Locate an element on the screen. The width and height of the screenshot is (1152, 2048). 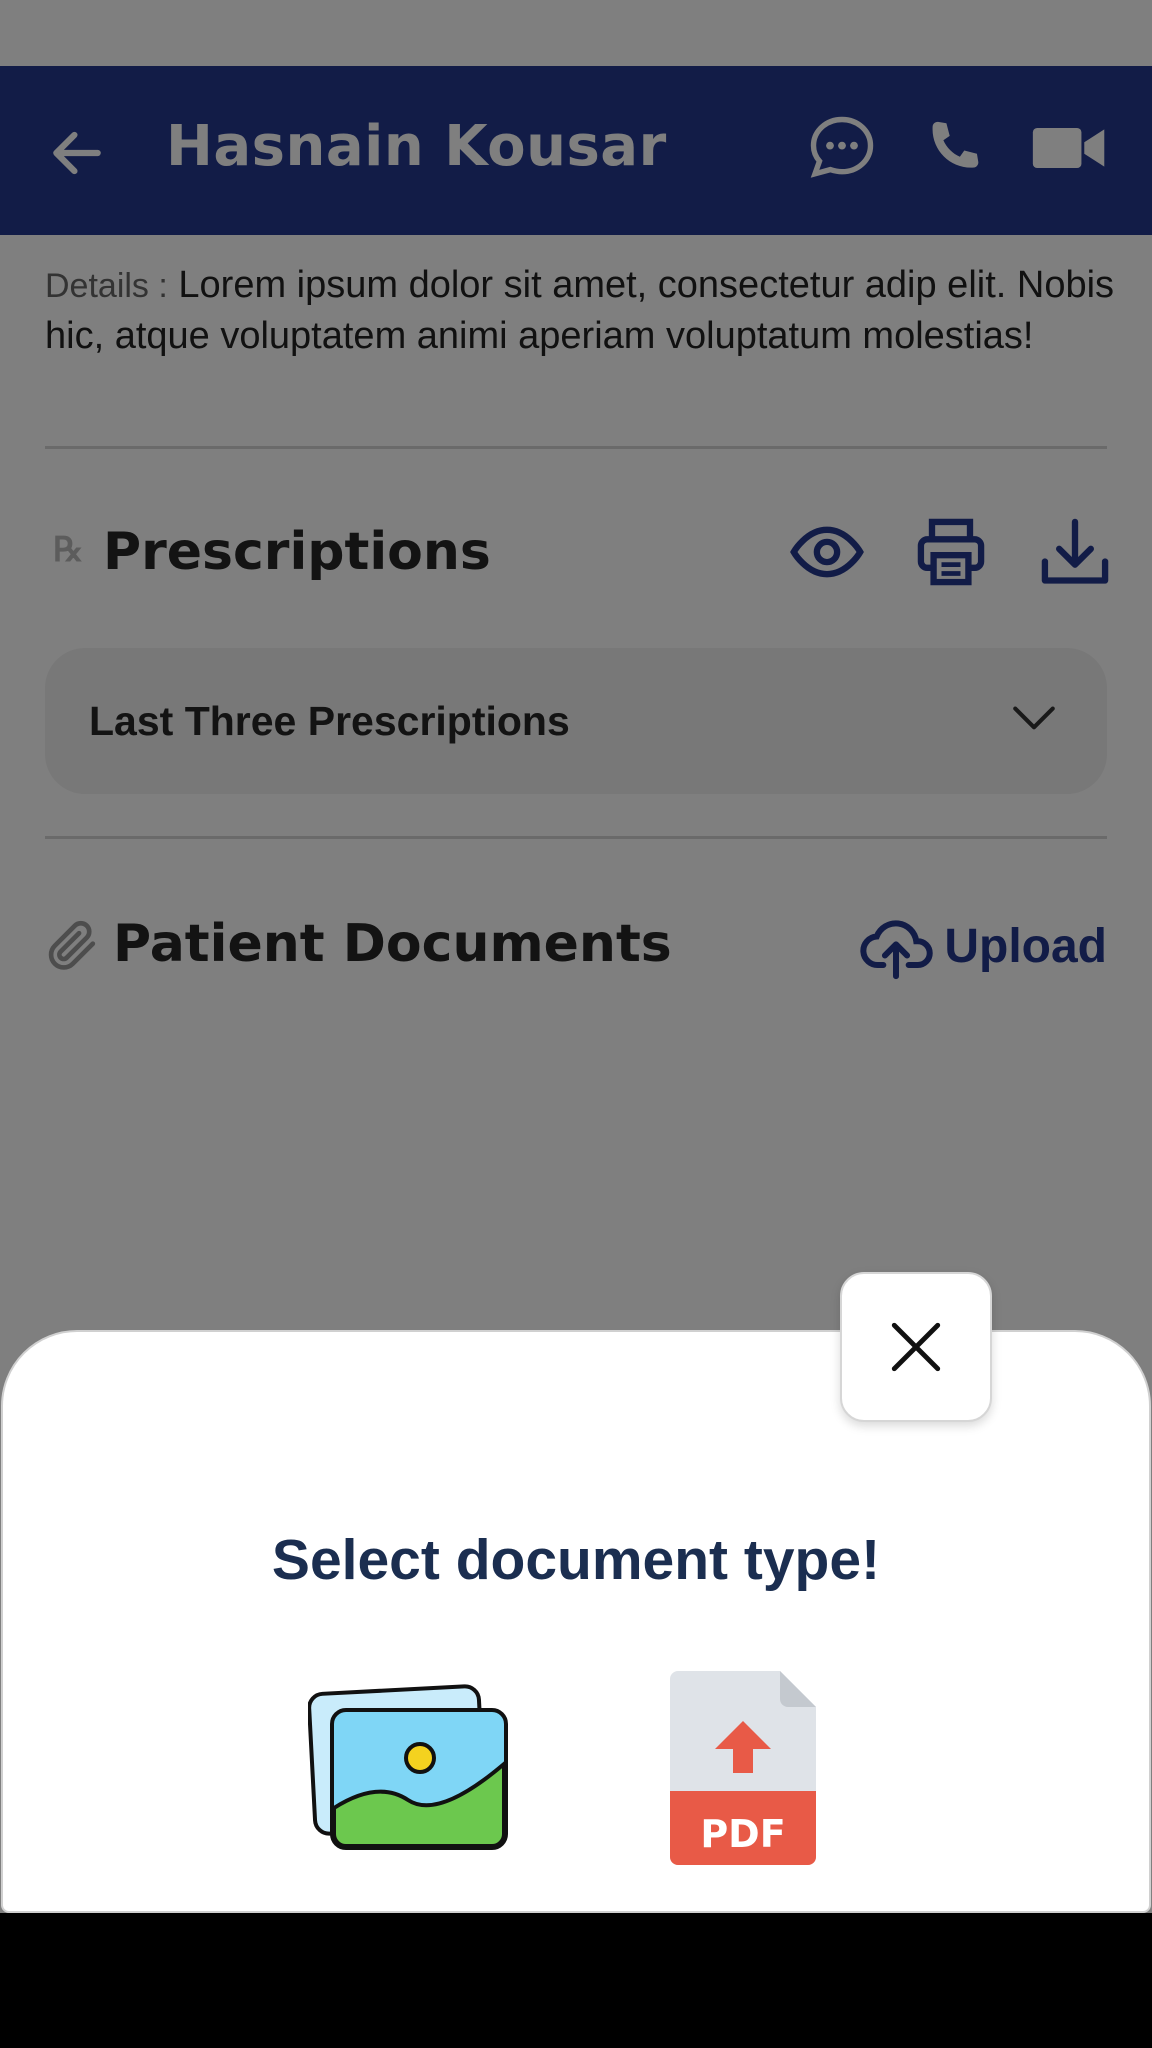
image-gallery-icon is located at coordinates (409, 1768).